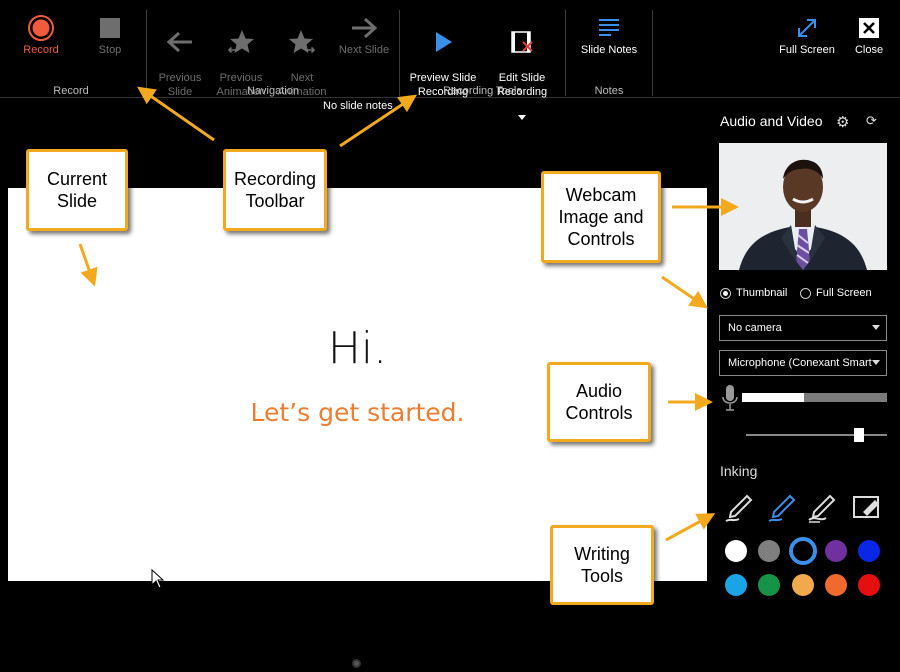 The height and width of the screenshot is (672, 900). I want to click on microphone-level-meter, so click(814, 397).